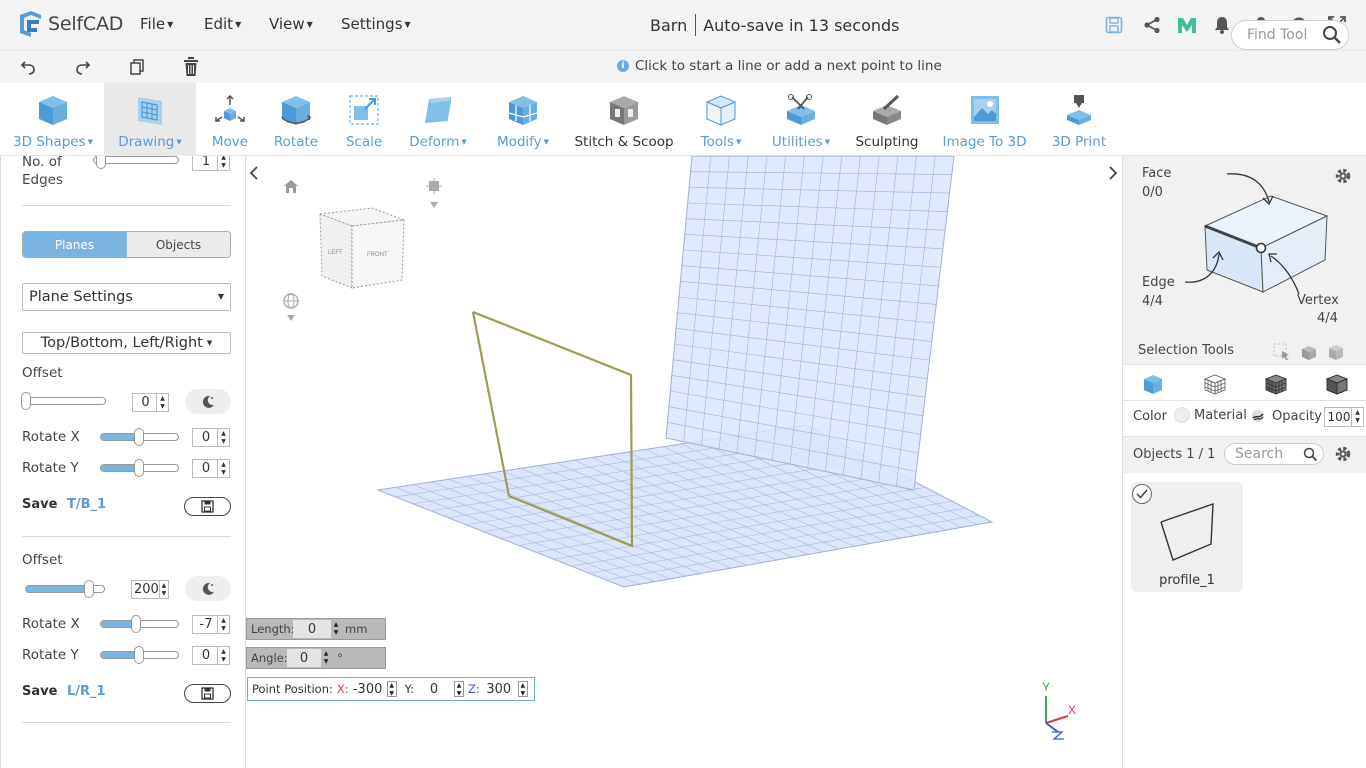  What do you see at coordinates (254, 175) in the screenshot?
I see `collapse-left-panel-icon` at bounding box center [254, 175].